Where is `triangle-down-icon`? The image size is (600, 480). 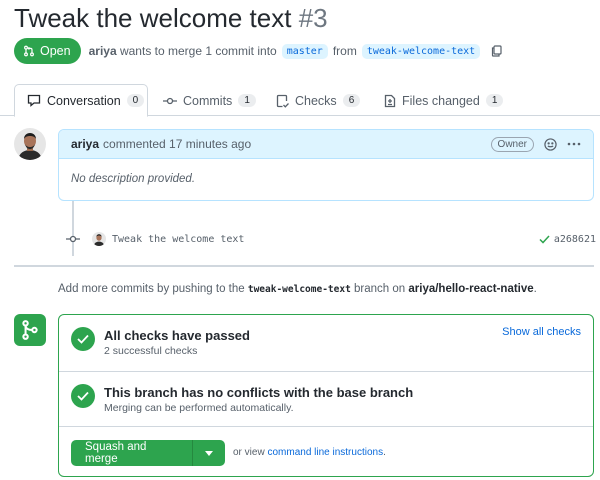 triangle-down-icon is located at coordinates (209, 453).